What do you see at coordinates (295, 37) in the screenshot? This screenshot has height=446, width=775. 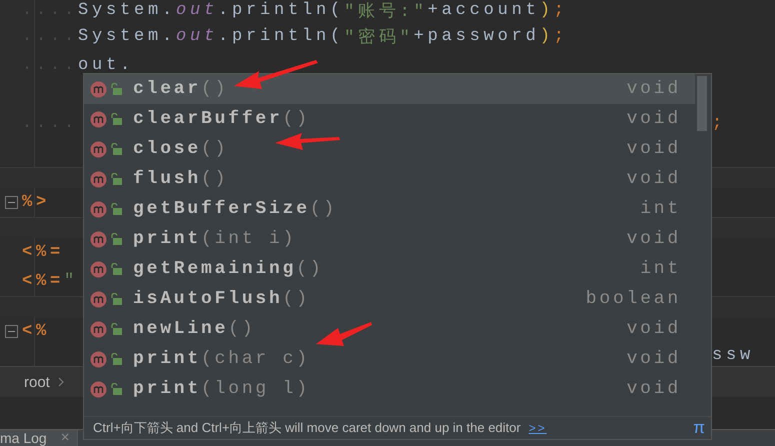 I see `code-line: ....System.out.println("密码"+password);` at bounding box center [295, 37].